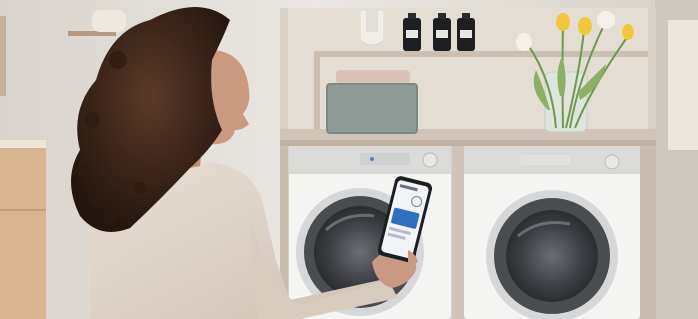 The height and width of the screenshot is (319, 698). What do you see at coordinates (372, 102) in the screenshot?
I see `storage-basket` at bounding box center [372, 102].